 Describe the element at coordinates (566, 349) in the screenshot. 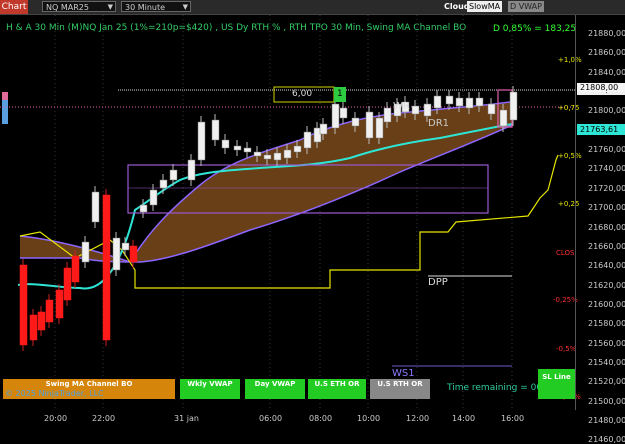

I see `level-m050: -0,5%` at that location.